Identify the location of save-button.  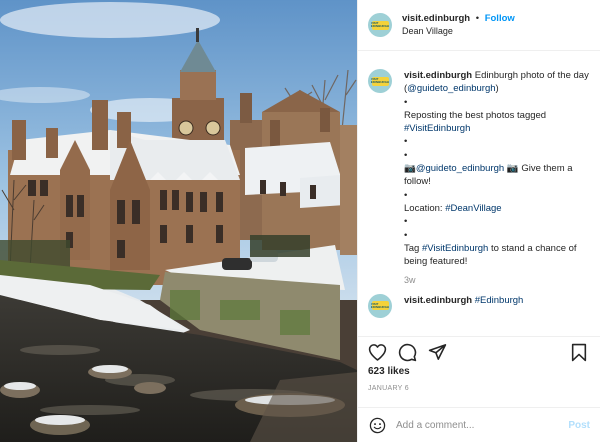
(579, 352).